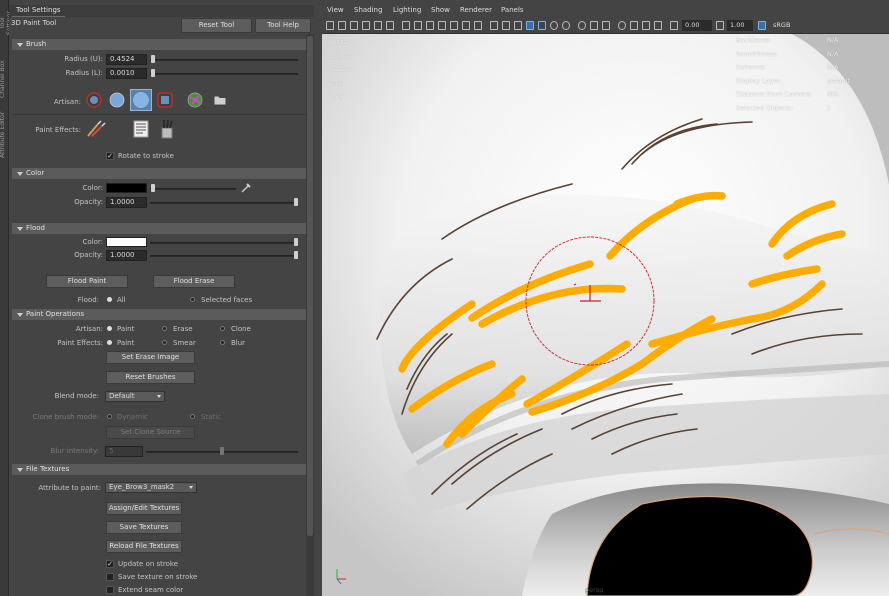 The height and width of the screenshot is (596, 889). I want to click on gamma-icon, so click(720, 25).